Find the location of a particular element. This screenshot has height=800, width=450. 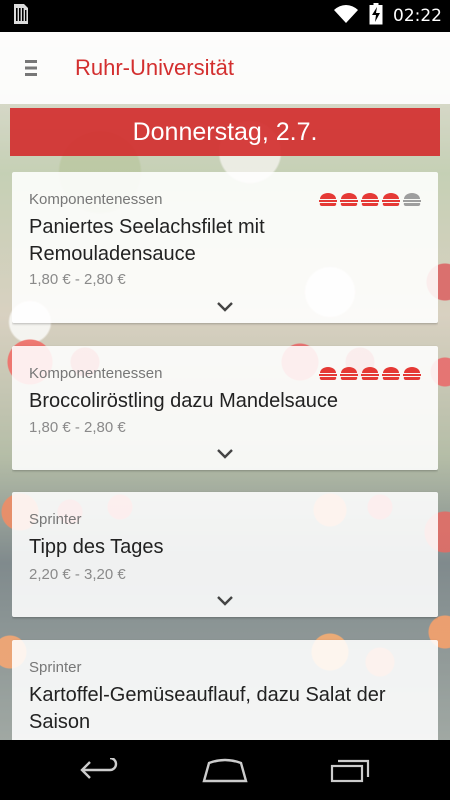

clock: 02:22 is located at coordinates (417, 16).